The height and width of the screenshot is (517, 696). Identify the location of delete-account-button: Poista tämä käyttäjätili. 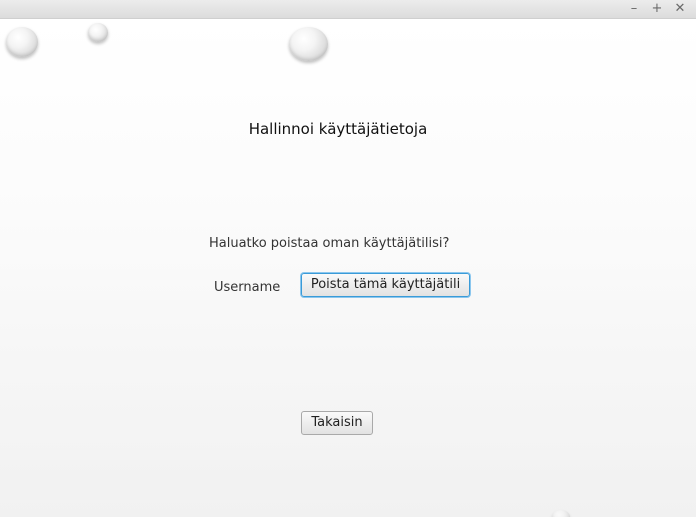
(385, 285).